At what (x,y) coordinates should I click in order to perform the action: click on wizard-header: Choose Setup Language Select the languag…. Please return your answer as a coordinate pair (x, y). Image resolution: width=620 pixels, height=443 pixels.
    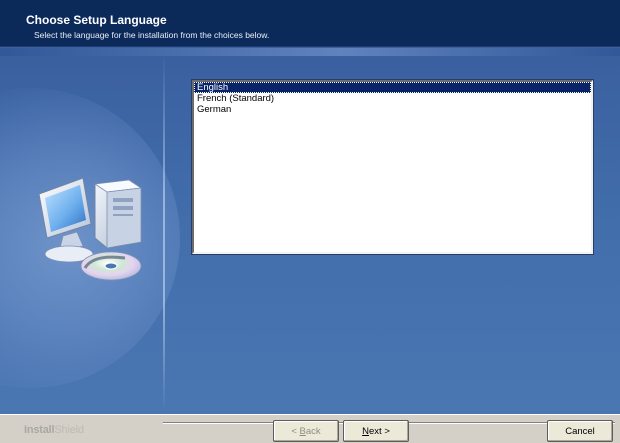
    Looking at the image, I should click on (310, 23).